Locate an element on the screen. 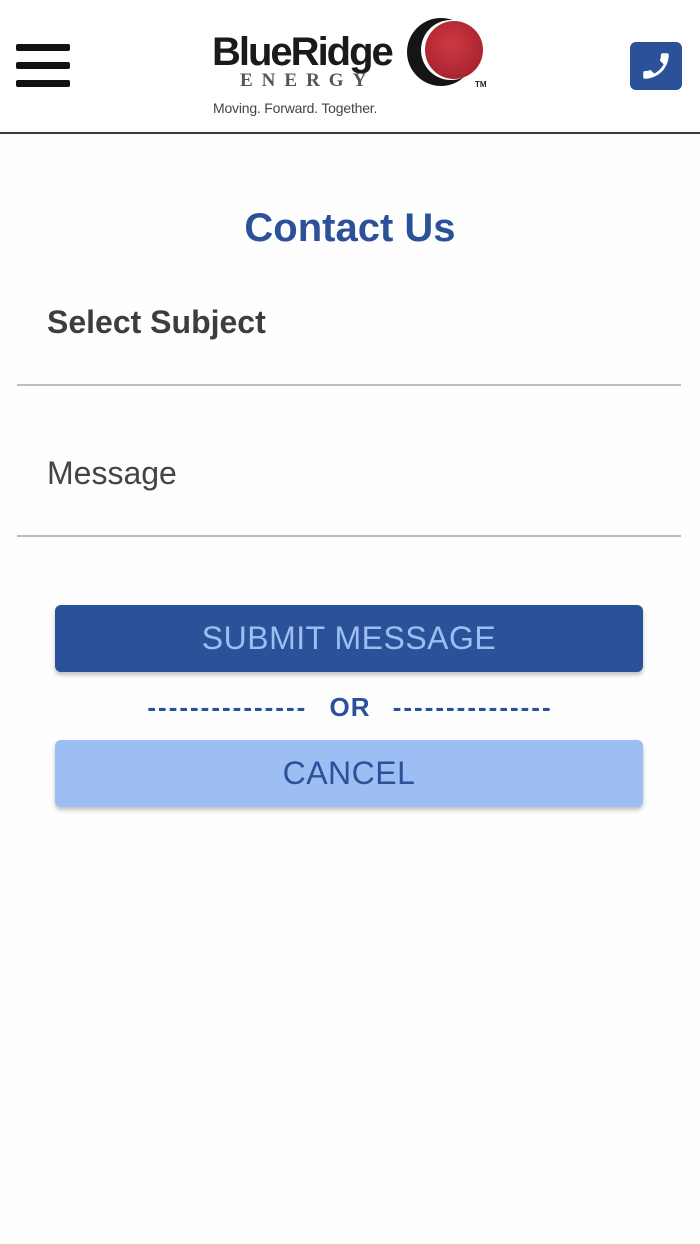 The image size is (700, 1244). logo-wordmark: BlueRidge is located at coordinates (303, 52).